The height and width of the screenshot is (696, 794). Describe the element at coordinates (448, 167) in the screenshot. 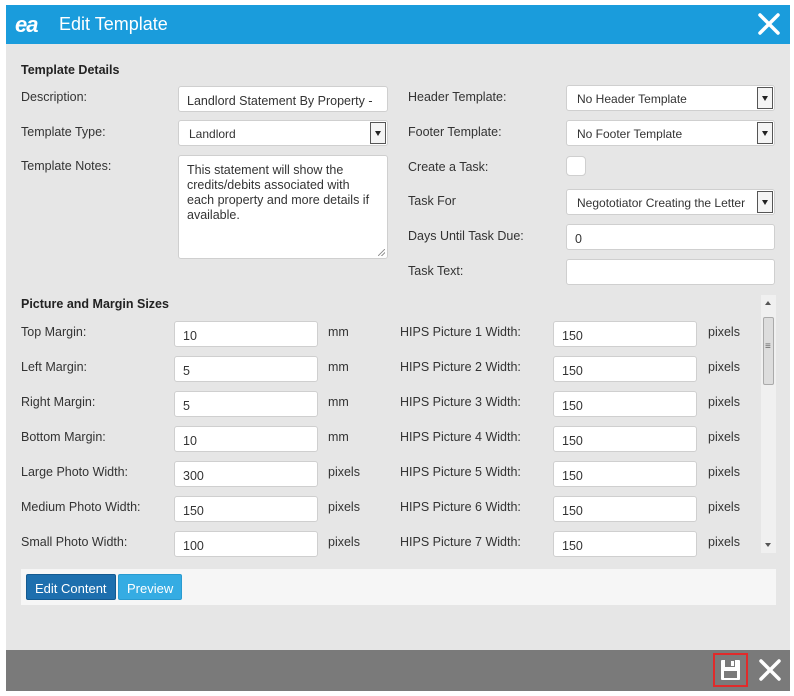

I see `create-task-label: Create a Task:` at that location.